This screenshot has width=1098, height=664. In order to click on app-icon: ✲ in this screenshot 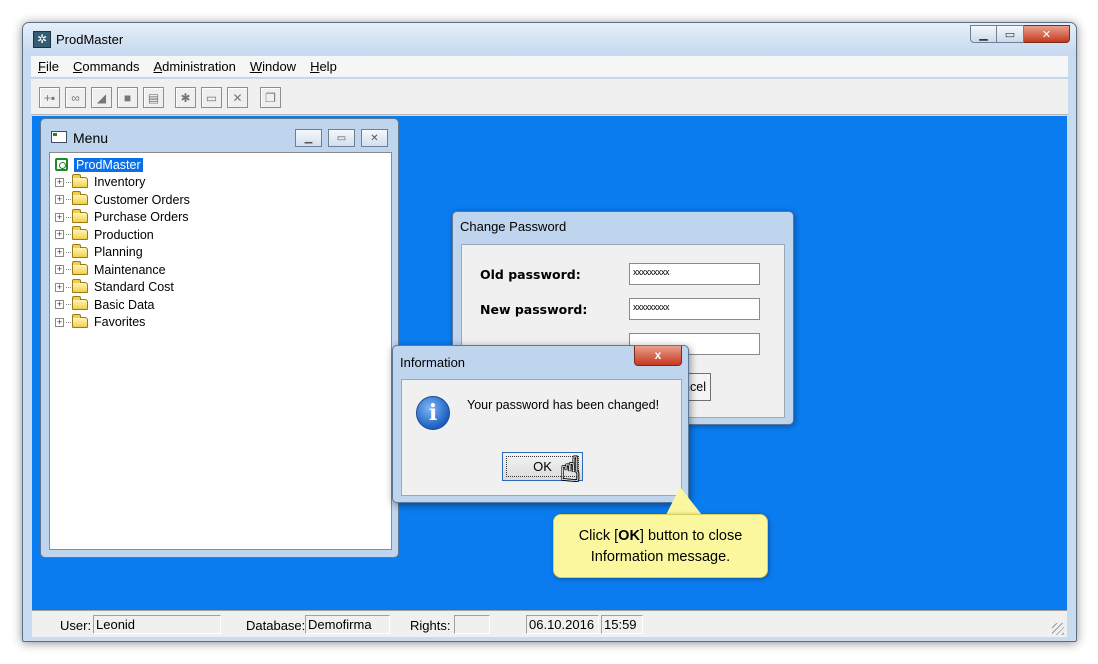, I will do `click(42, 39)`.